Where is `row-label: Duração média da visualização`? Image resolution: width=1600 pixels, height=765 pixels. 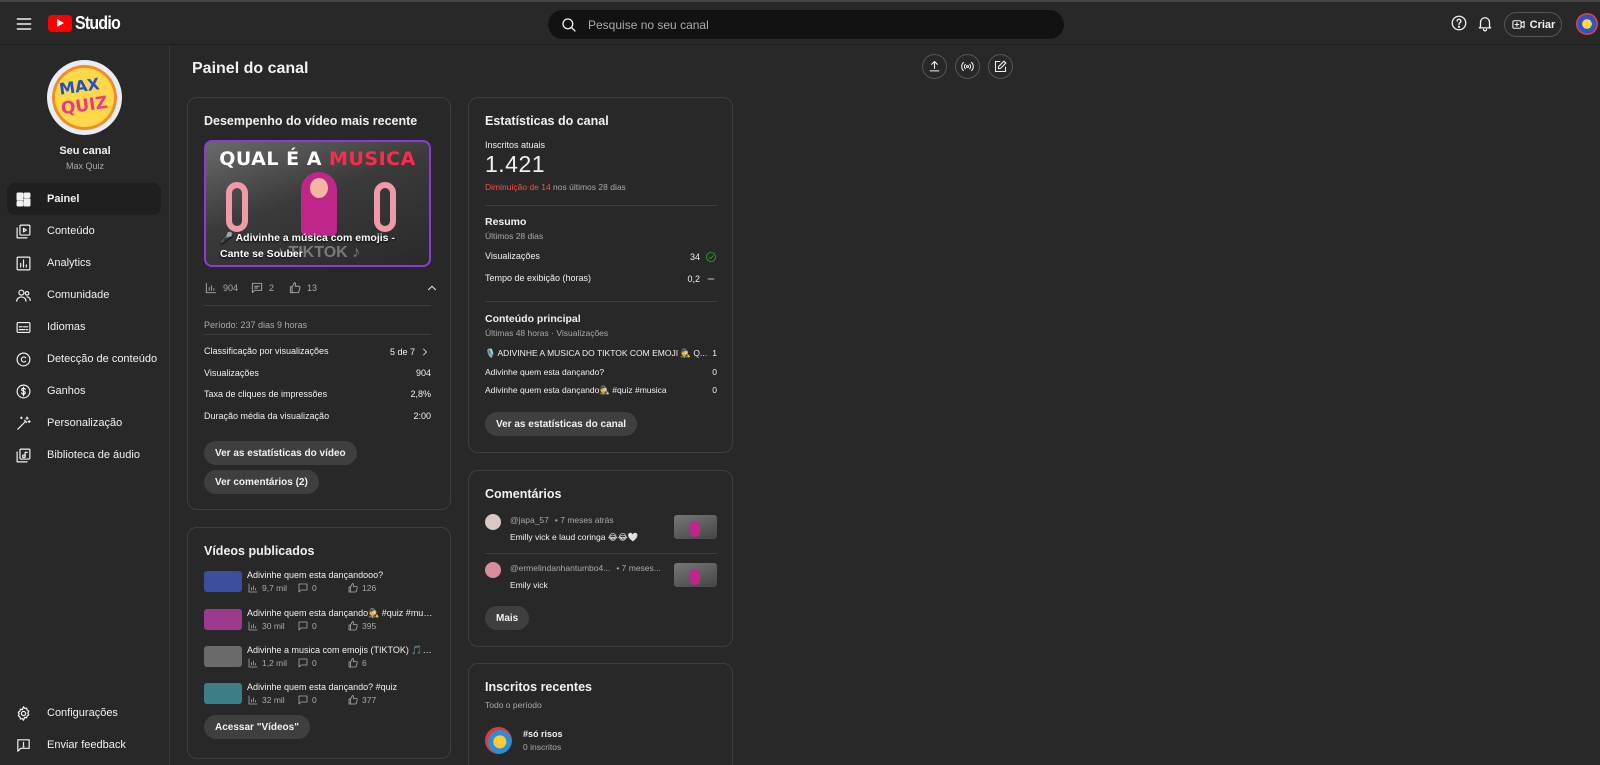 row-label: Duração média da visualização is located at coordinates (267, 416).